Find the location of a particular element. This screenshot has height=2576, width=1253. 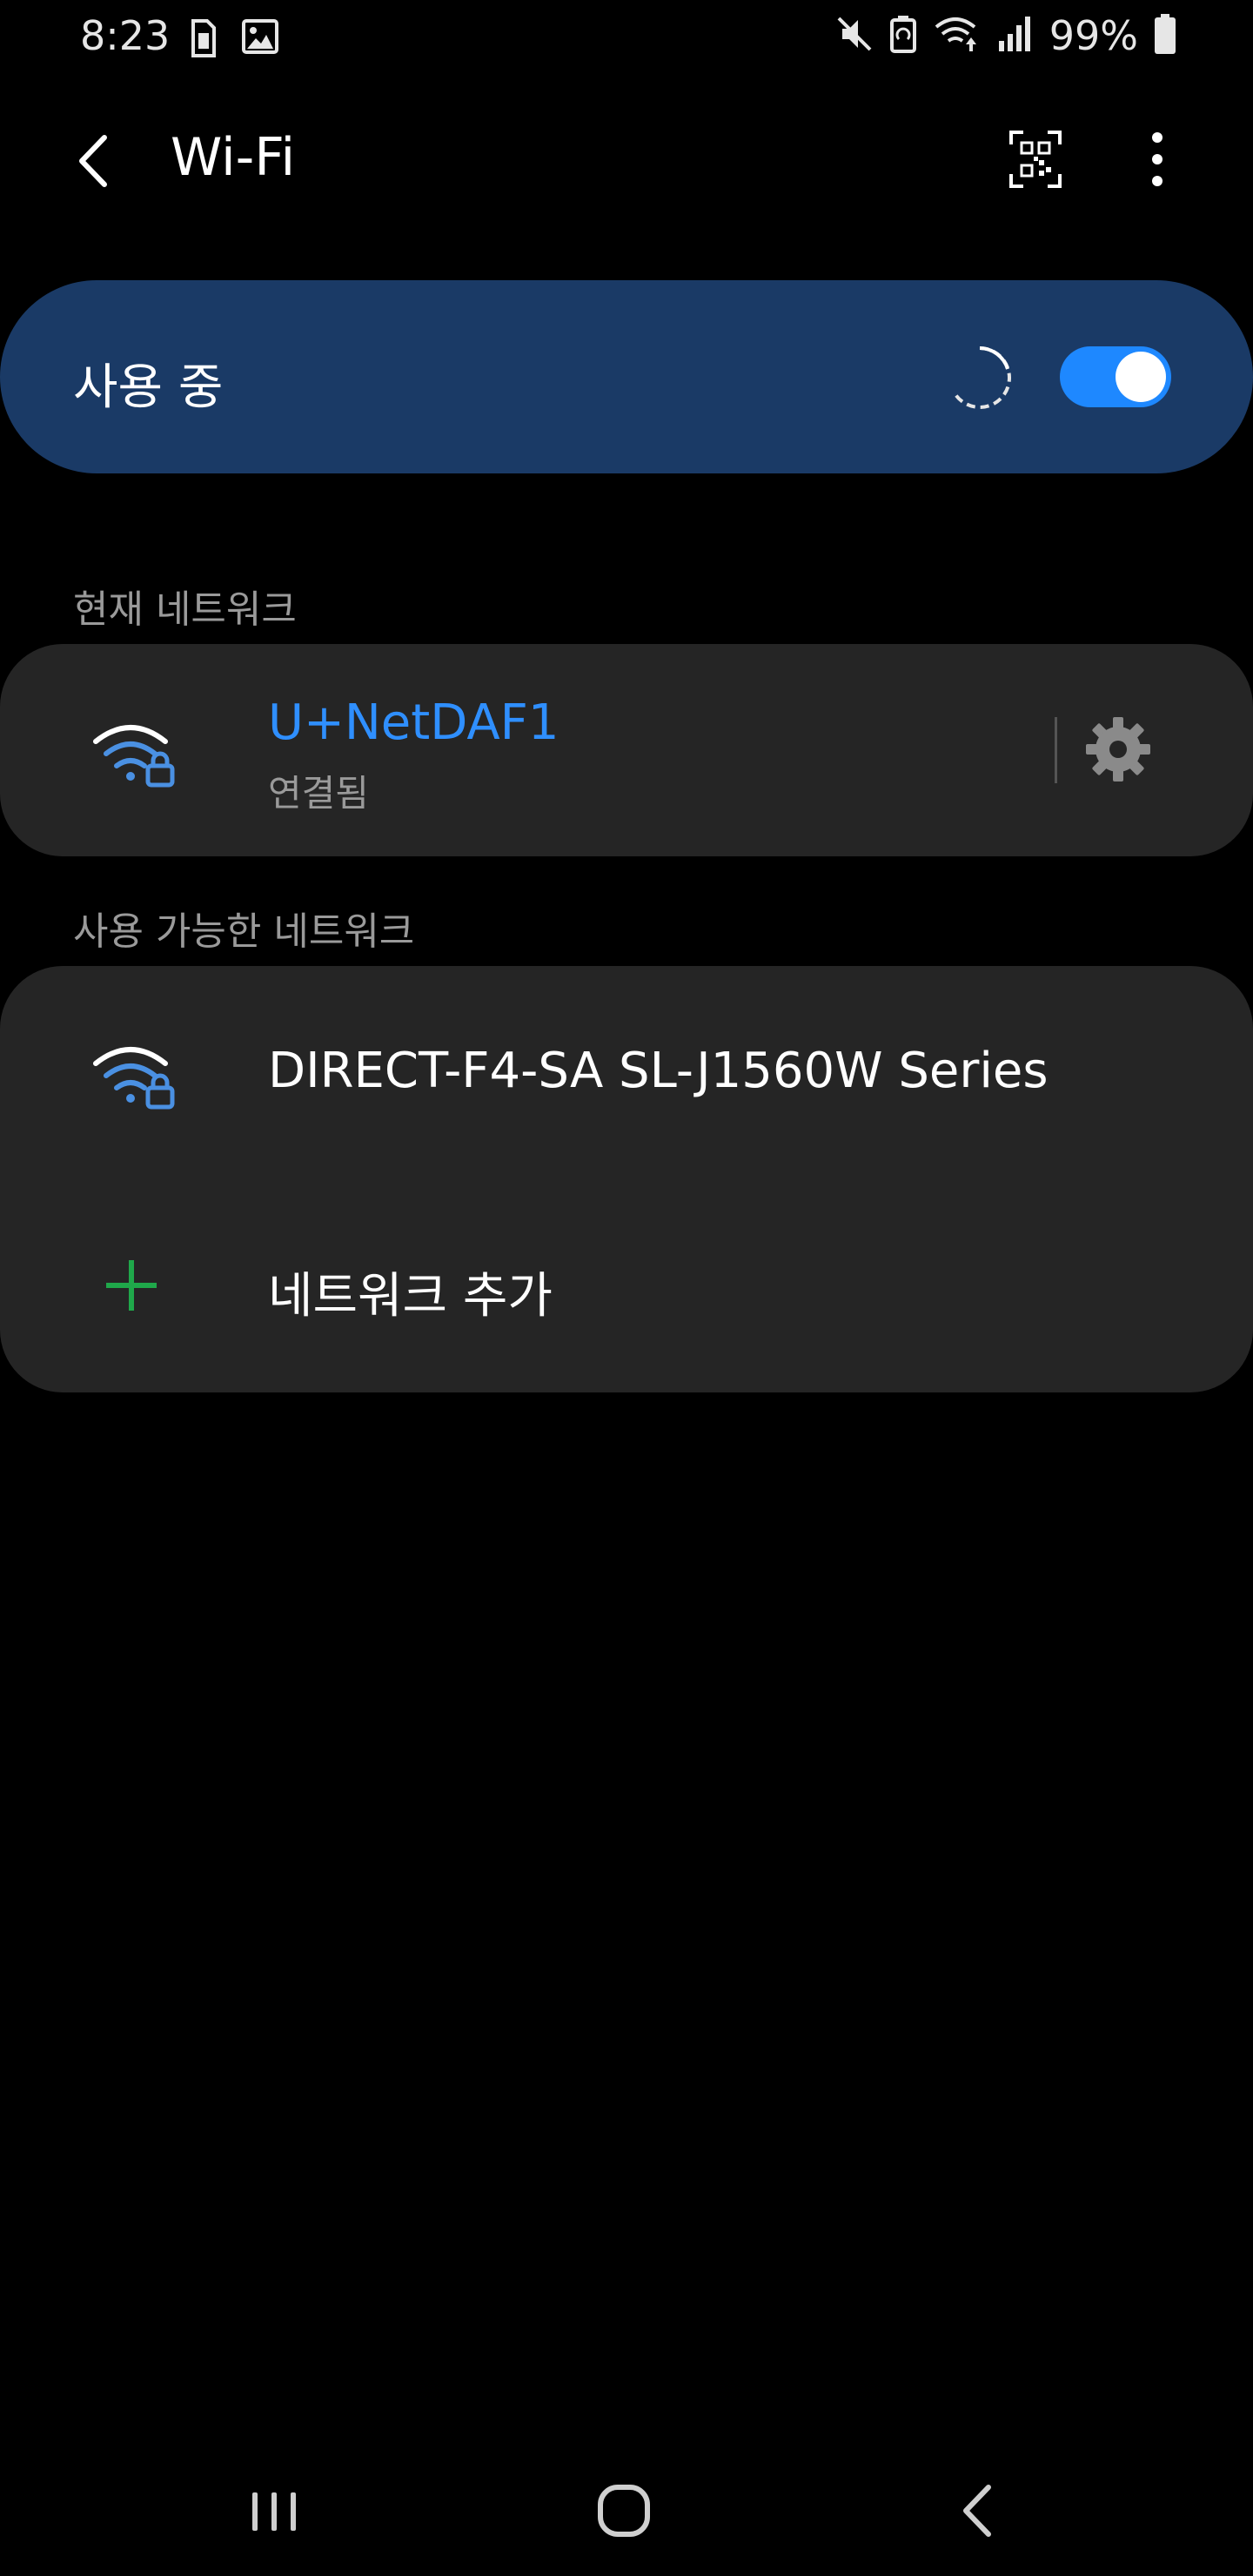

battery-saver-icon is located at coordinates (903, 36).